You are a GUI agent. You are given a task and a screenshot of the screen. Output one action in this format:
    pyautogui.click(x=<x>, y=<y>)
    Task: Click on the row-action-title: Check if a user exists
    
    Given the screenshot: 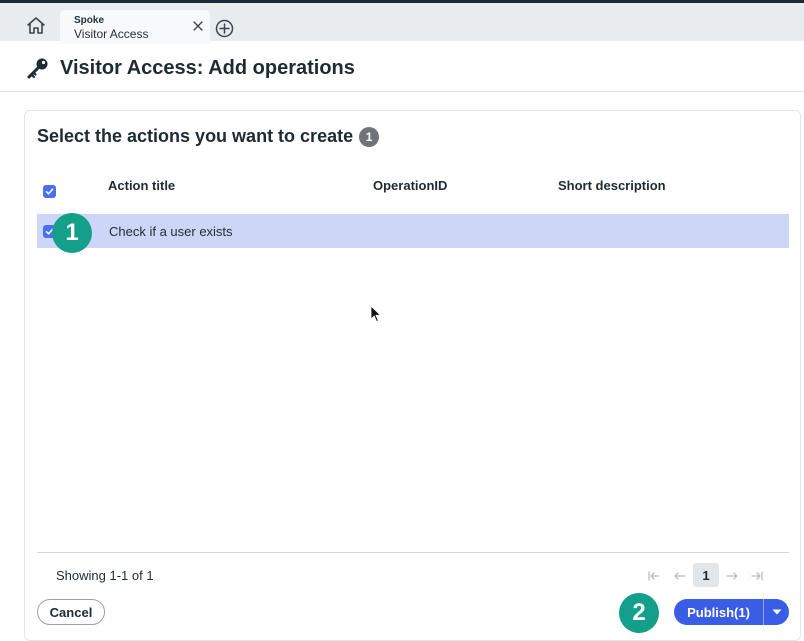 What is the action you would take?
    pyautogui.click(x=171, y=231)
    